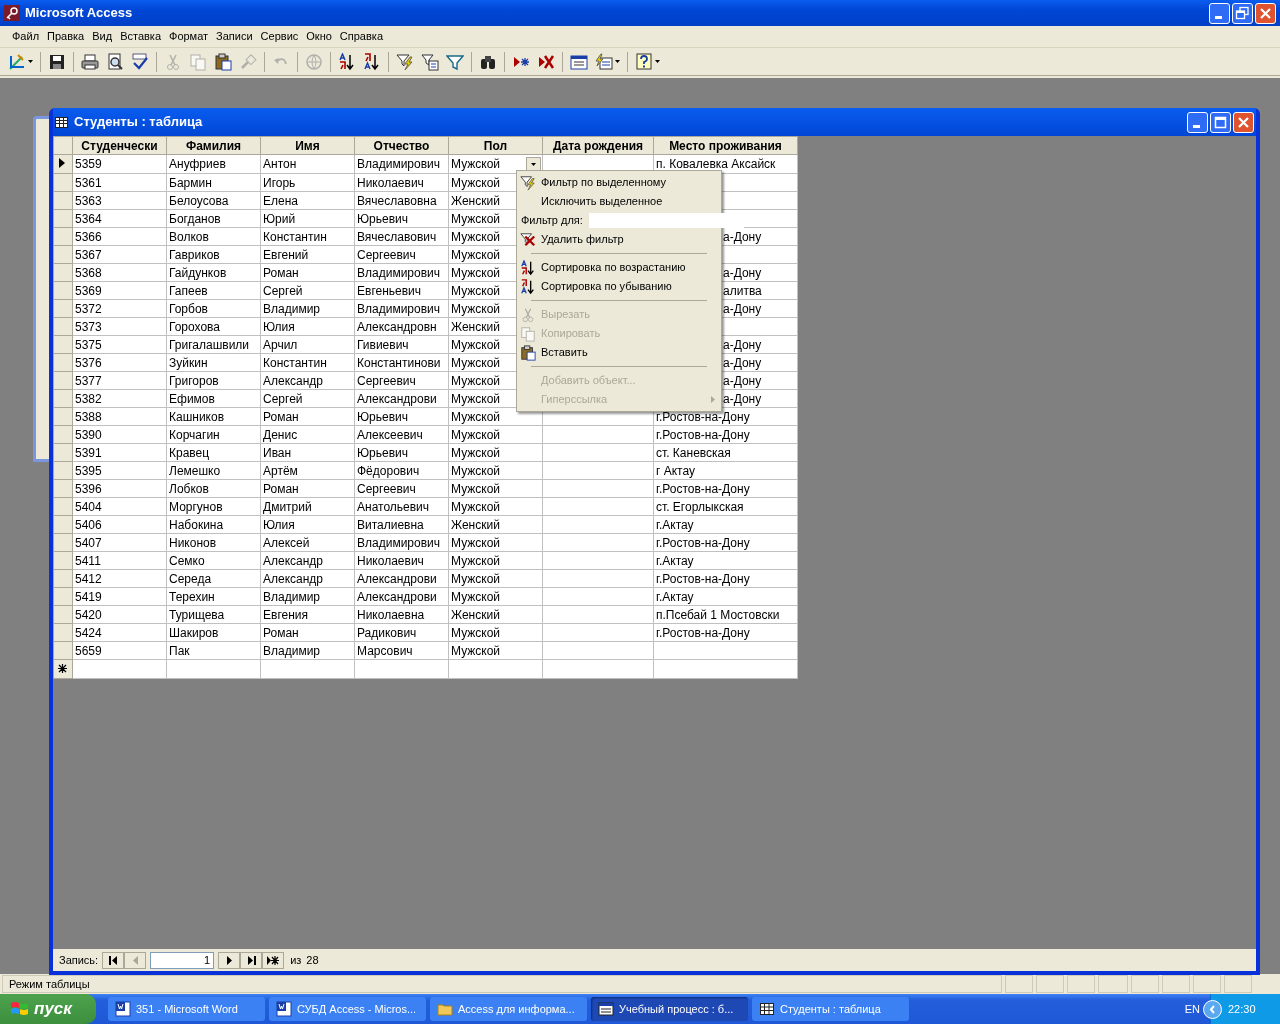 The height and width of the screenshot is (1024, 1280). What do you see at coordinates (619, 267) in the screenshot?
I see `menu-item: Сортировка по возрастанию` at bounding box center [619, 267].